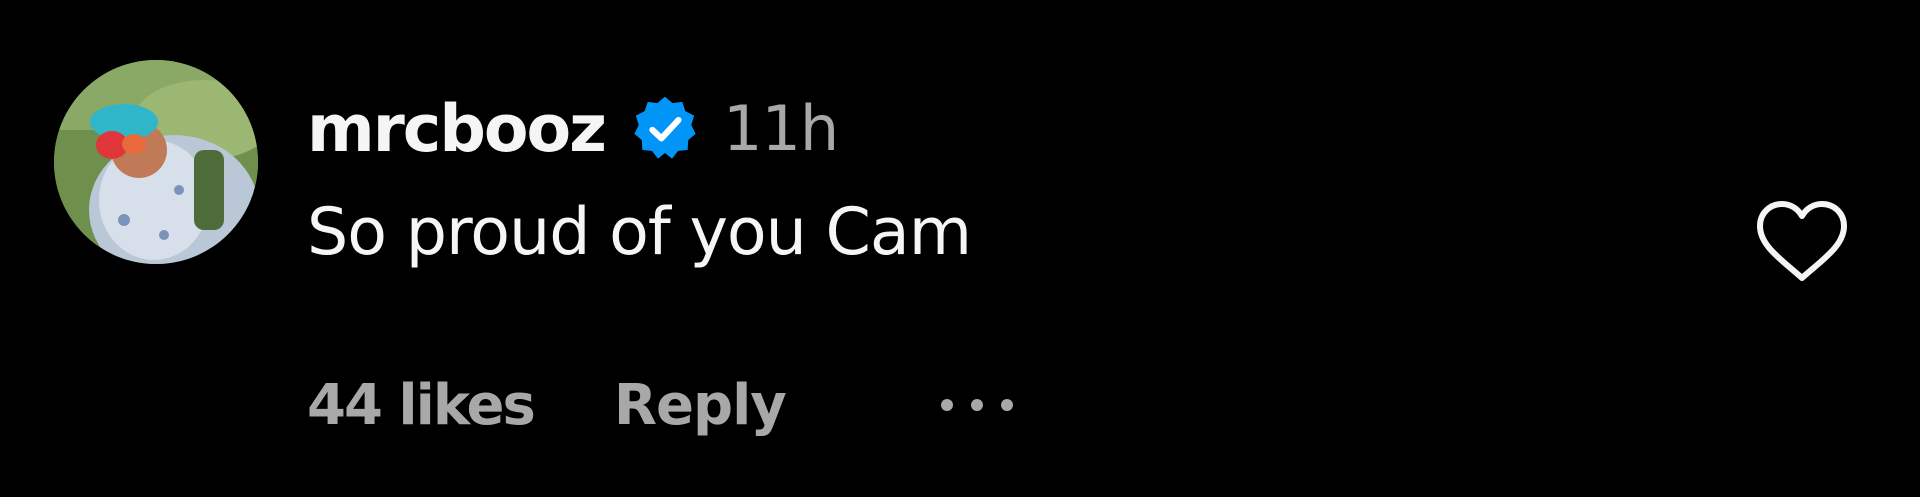 The image size is (1920, 497). I want to click on more-options-icon, so click(976, 405).